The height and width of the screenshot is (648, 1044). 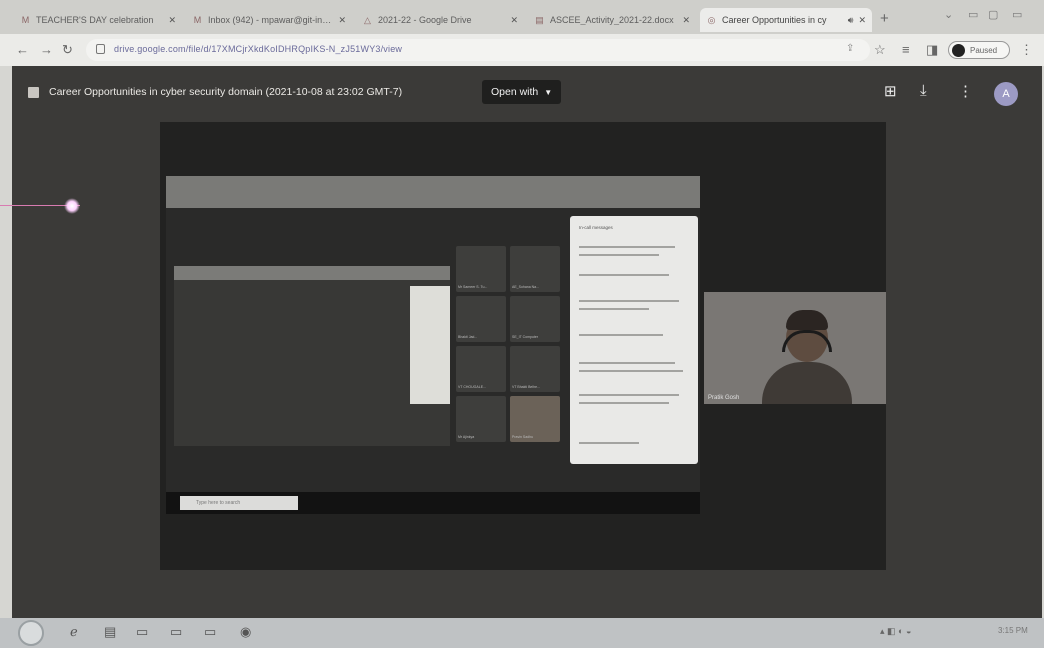 What do you see at coordinates (993, 14) in the screenshot?
I see `maximize-icon: ▢` at bounding box center [993, 14].